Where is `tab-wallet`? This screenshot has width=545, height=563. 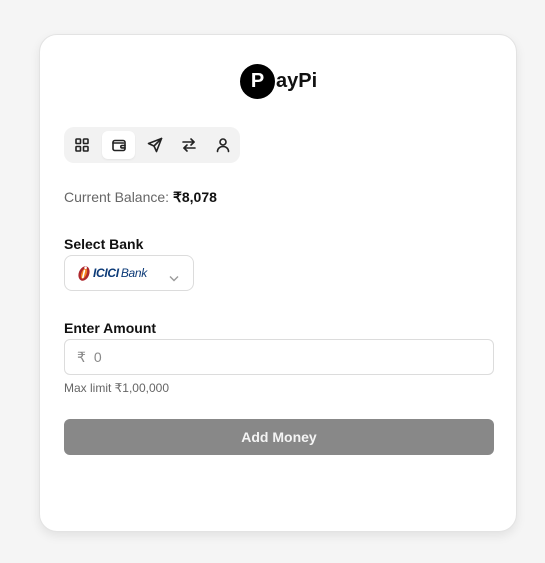 tab-wallet is located at coordinates (118, 145).